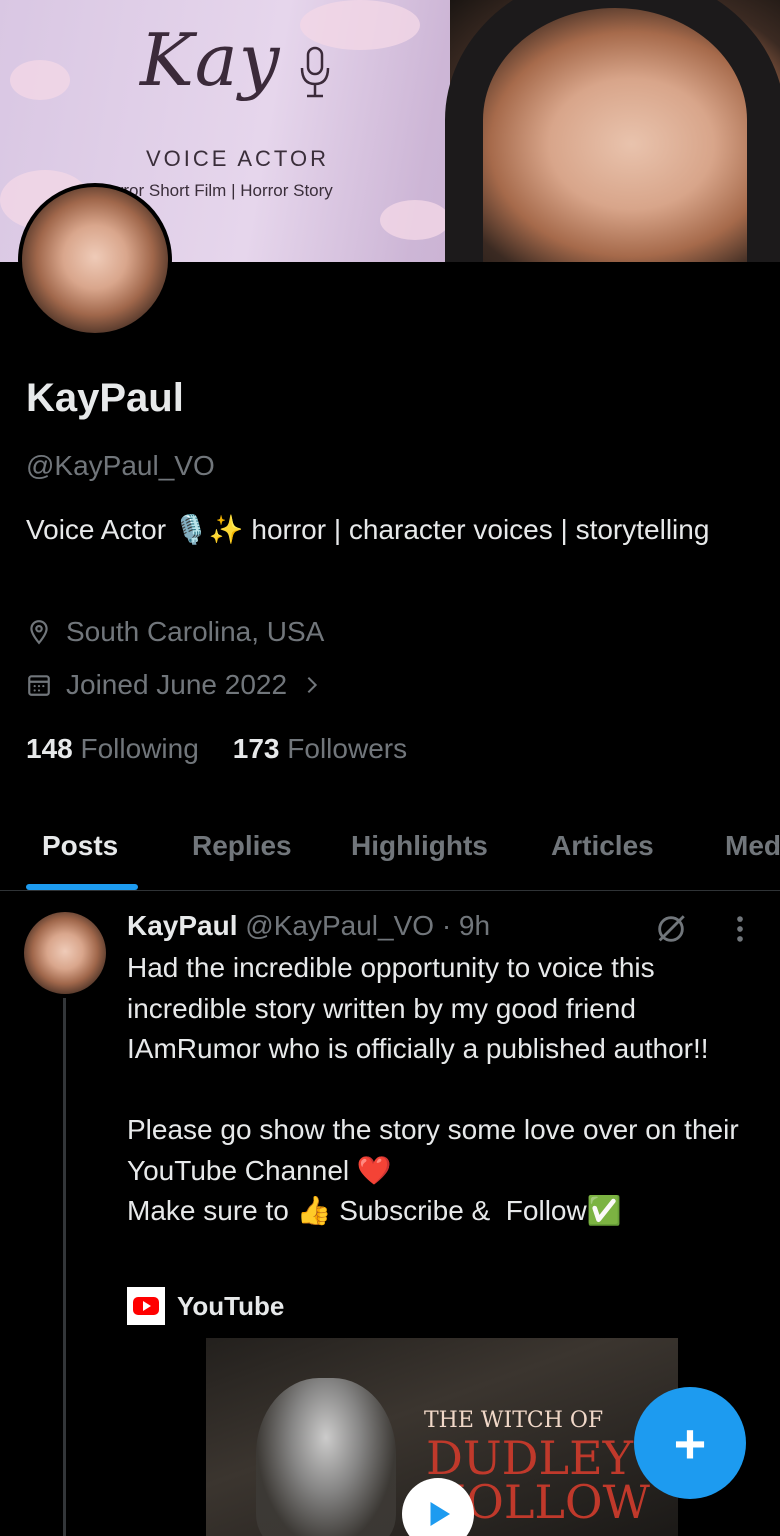  What do you see at coordinates (347, 748) in the screenshot?
I see `followers-label: Followers` at bounding box center [347, 748].